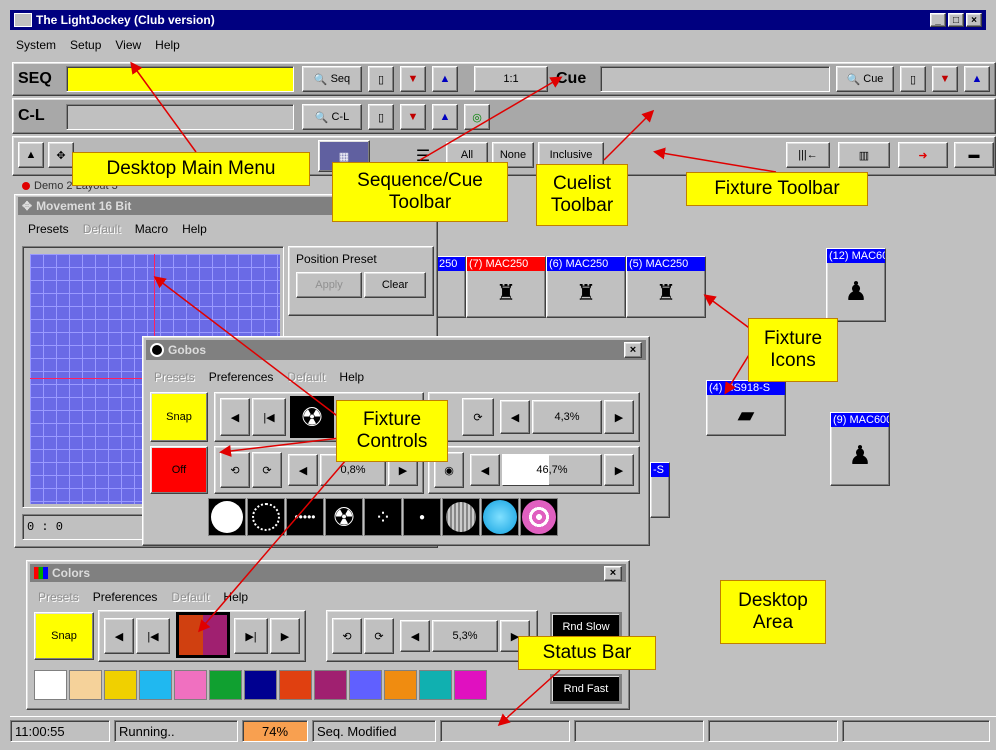 This screenshot has width=996, height=750. What do you see at coordinates (321, 117) in the screenshot?
I see `magnifier-icon: 🔍` at bounding box center [321, 117].